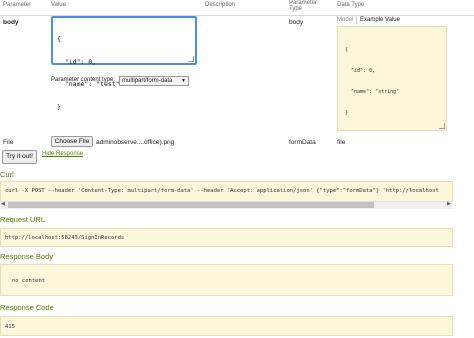 Image resolution: width=474 pixels, height=338 pixels. I want to click on column-header-parameter-type-line2: Type, so click(296, 9).